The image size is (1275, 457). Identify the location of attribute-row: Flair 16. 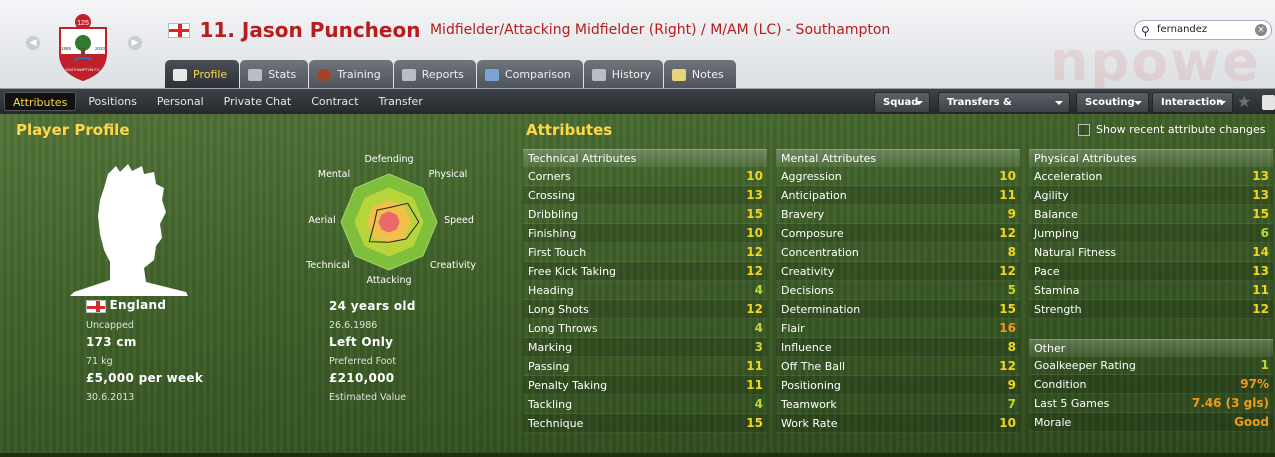
(898, 328).